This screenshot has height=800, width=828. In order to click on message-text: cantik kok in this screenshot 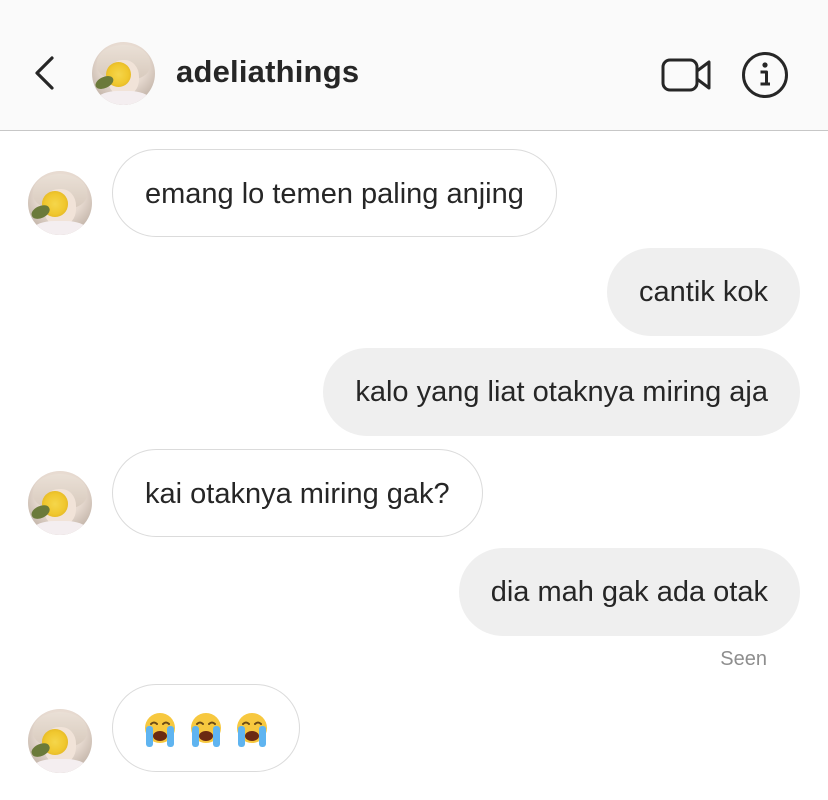, I will do `click(703, 292)`.